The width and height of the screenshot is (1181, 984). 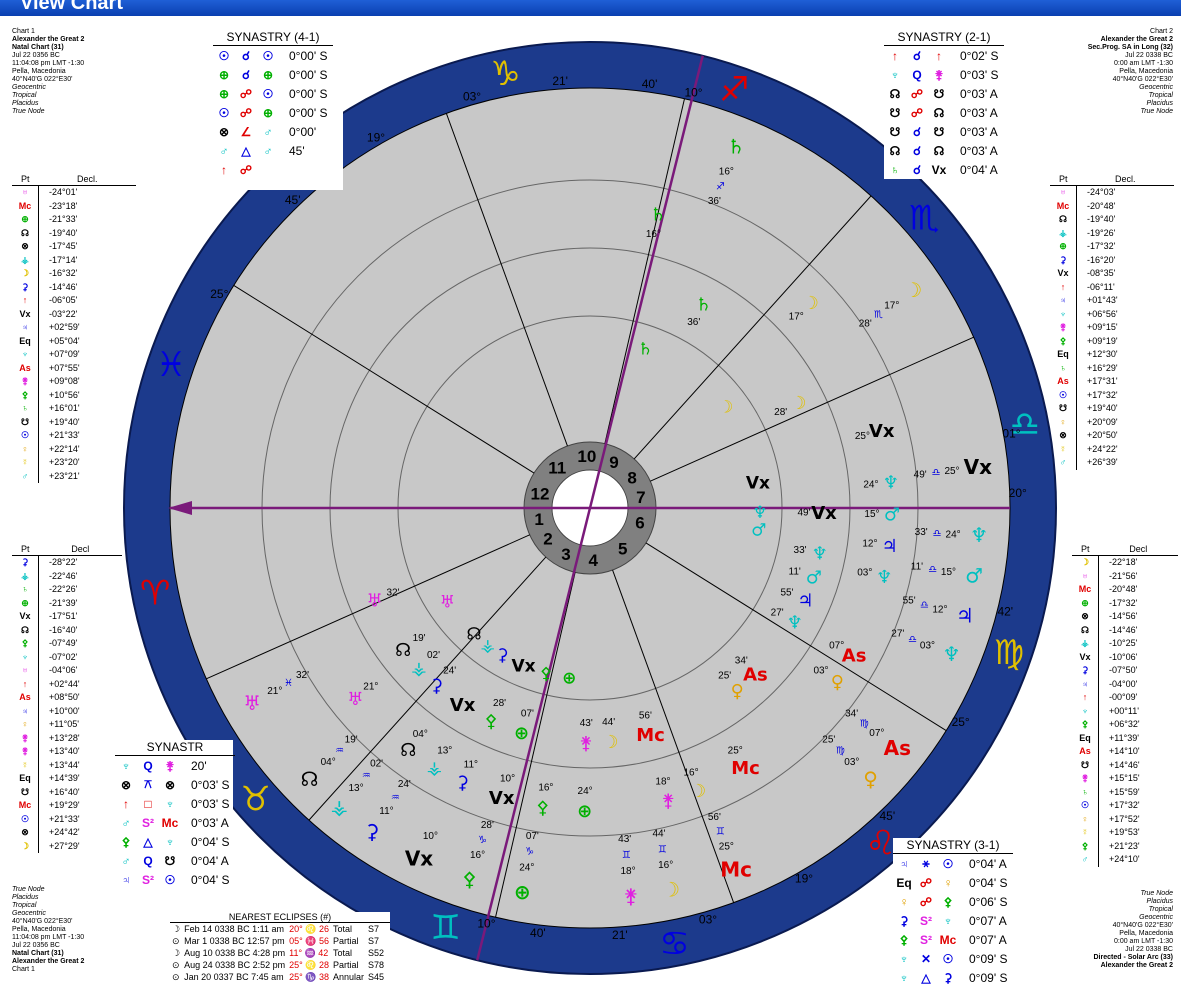 I want to click on eclipse-row: ☽ Aug 10 0338 BC 4:28 pm 11° ♒ 42 Total S52, so click(x=278, y=953).